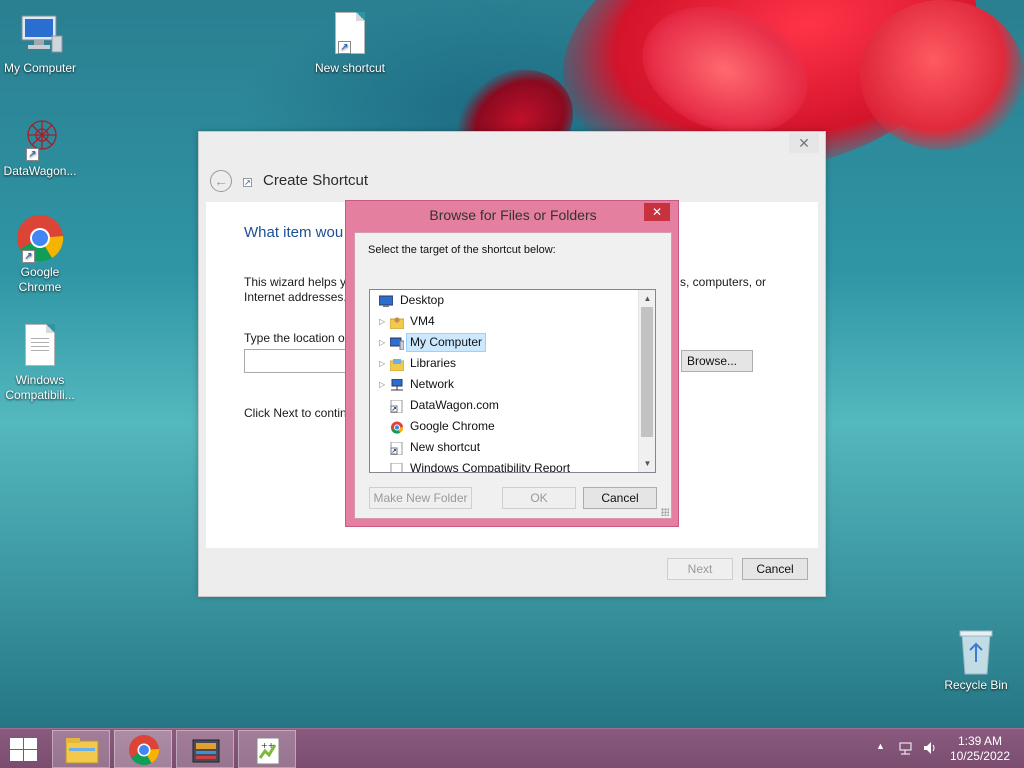  What do you see at coordinates (505, 363) in the screenshot?
I see `tree-item-libraries: ▷ Libraries` at bounding box center [505, 363].